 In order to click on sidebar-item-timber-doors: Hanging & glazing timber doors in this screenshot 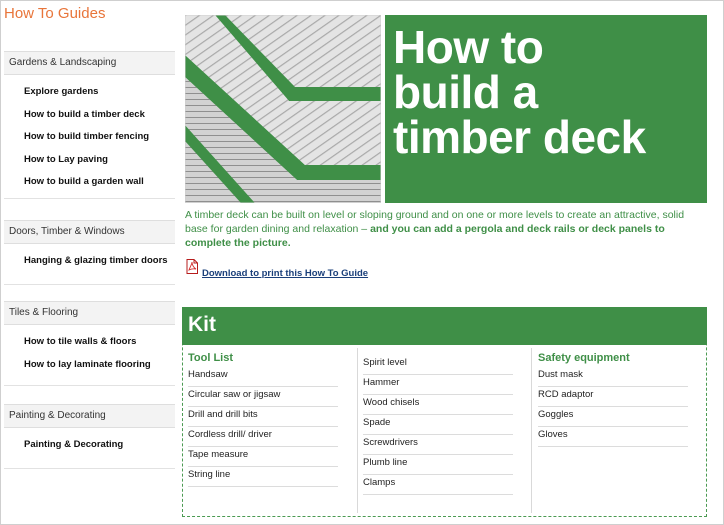, I will do `click(89, 263)`.